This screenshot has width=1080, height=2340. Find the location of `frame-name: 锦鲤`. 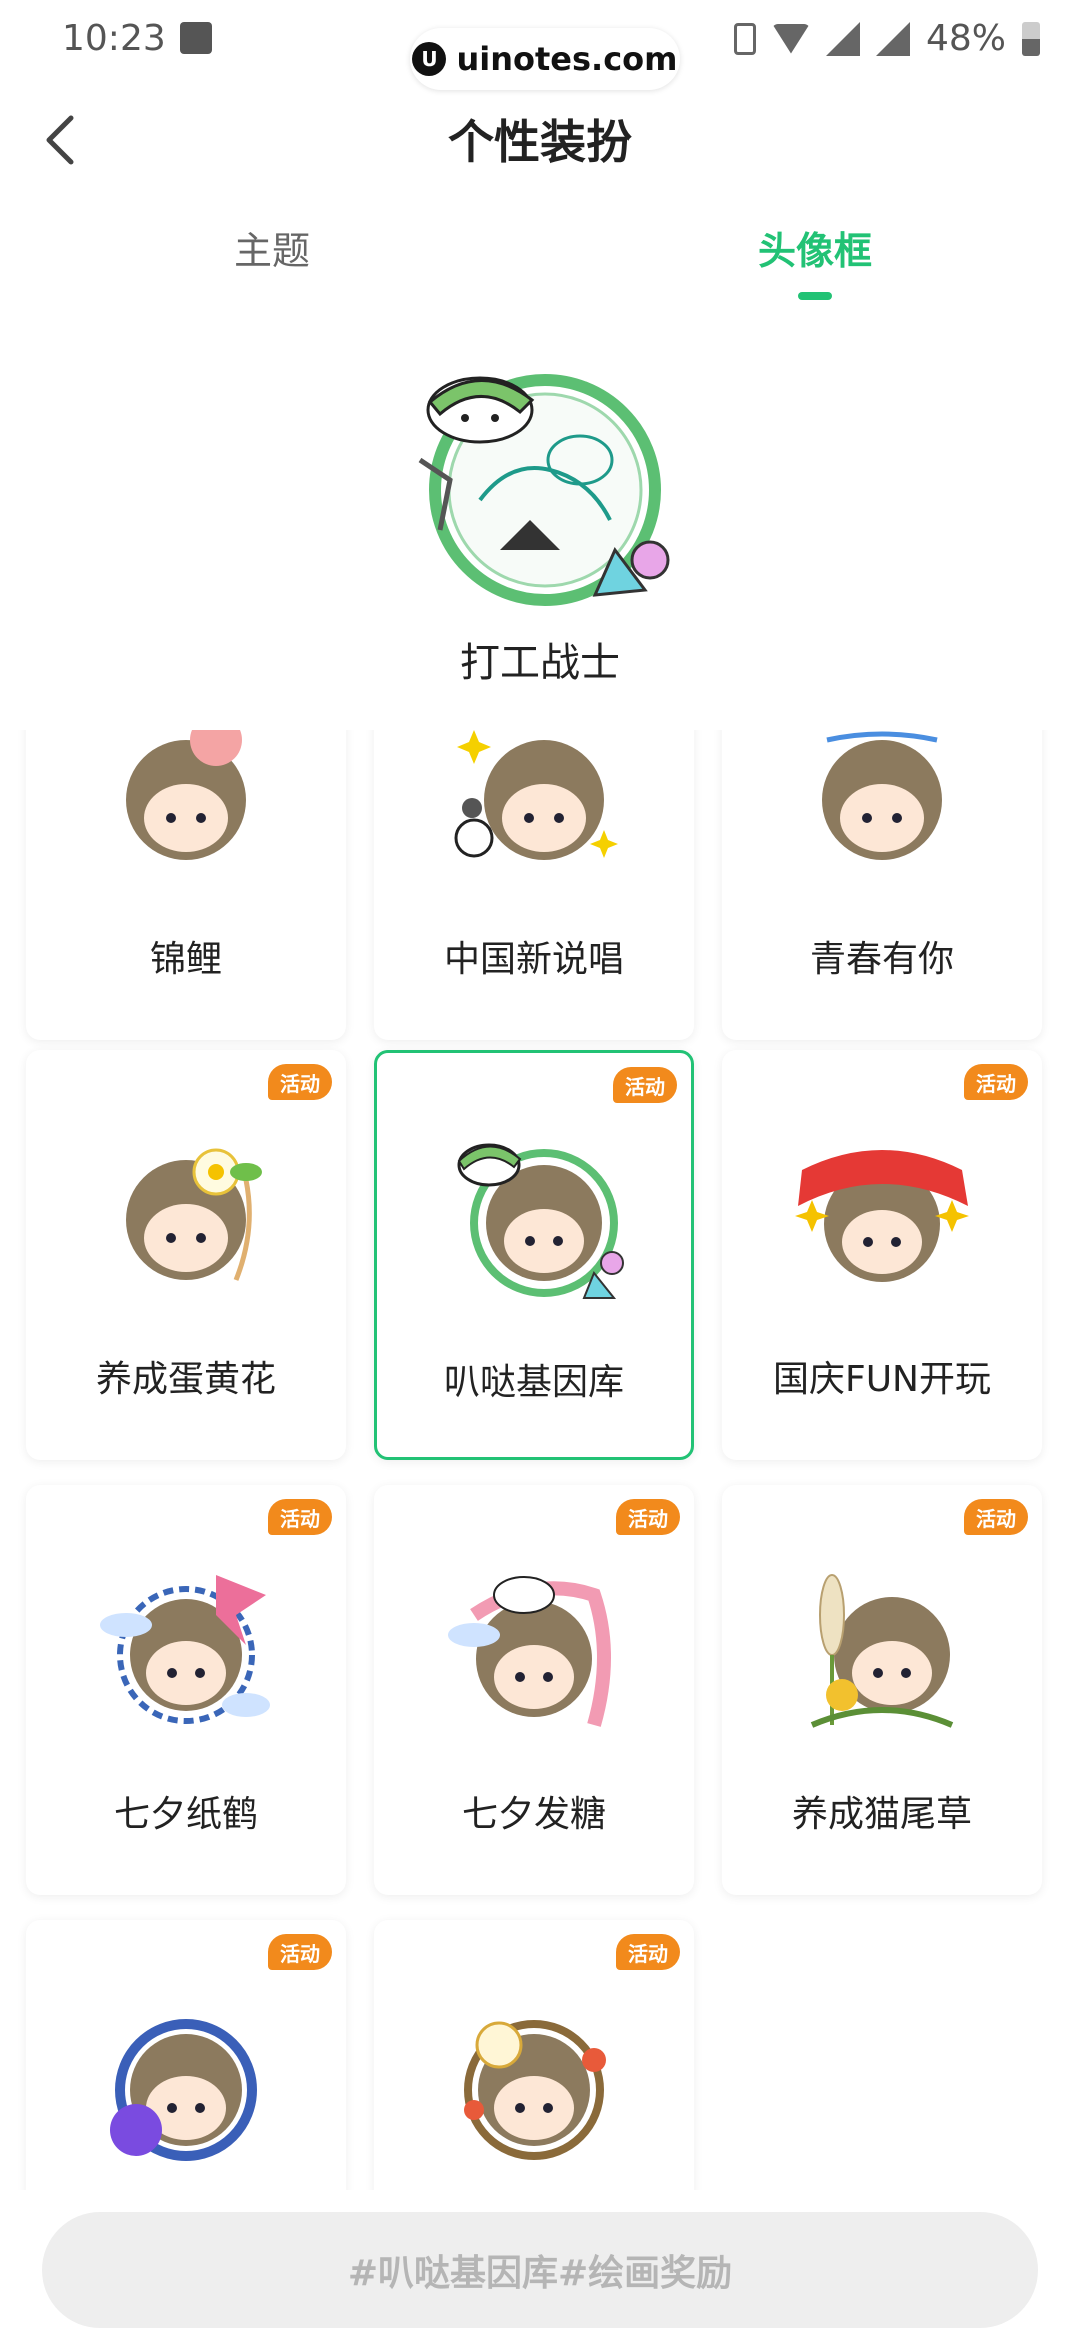

frame-name: 锦鲤 is located at coordinates (185, 959).